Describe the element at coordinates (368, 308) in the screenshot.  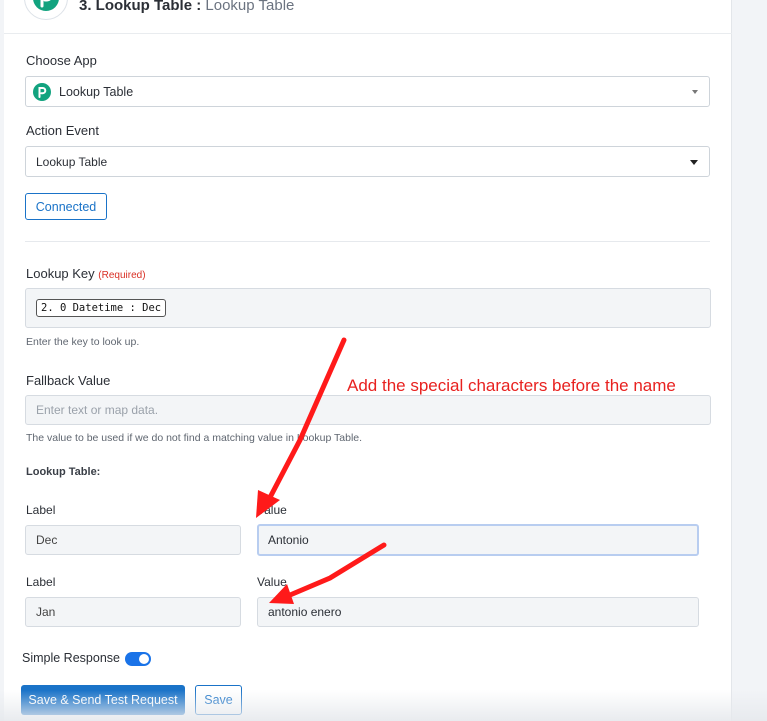
I see `lookup-key-field: 2. 0 Datetime : Dec` at that location.